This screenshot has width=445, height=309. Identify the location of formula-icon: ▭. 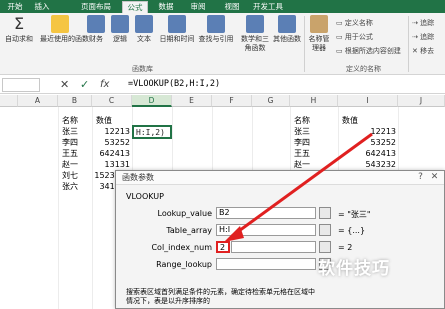
(340, 37).